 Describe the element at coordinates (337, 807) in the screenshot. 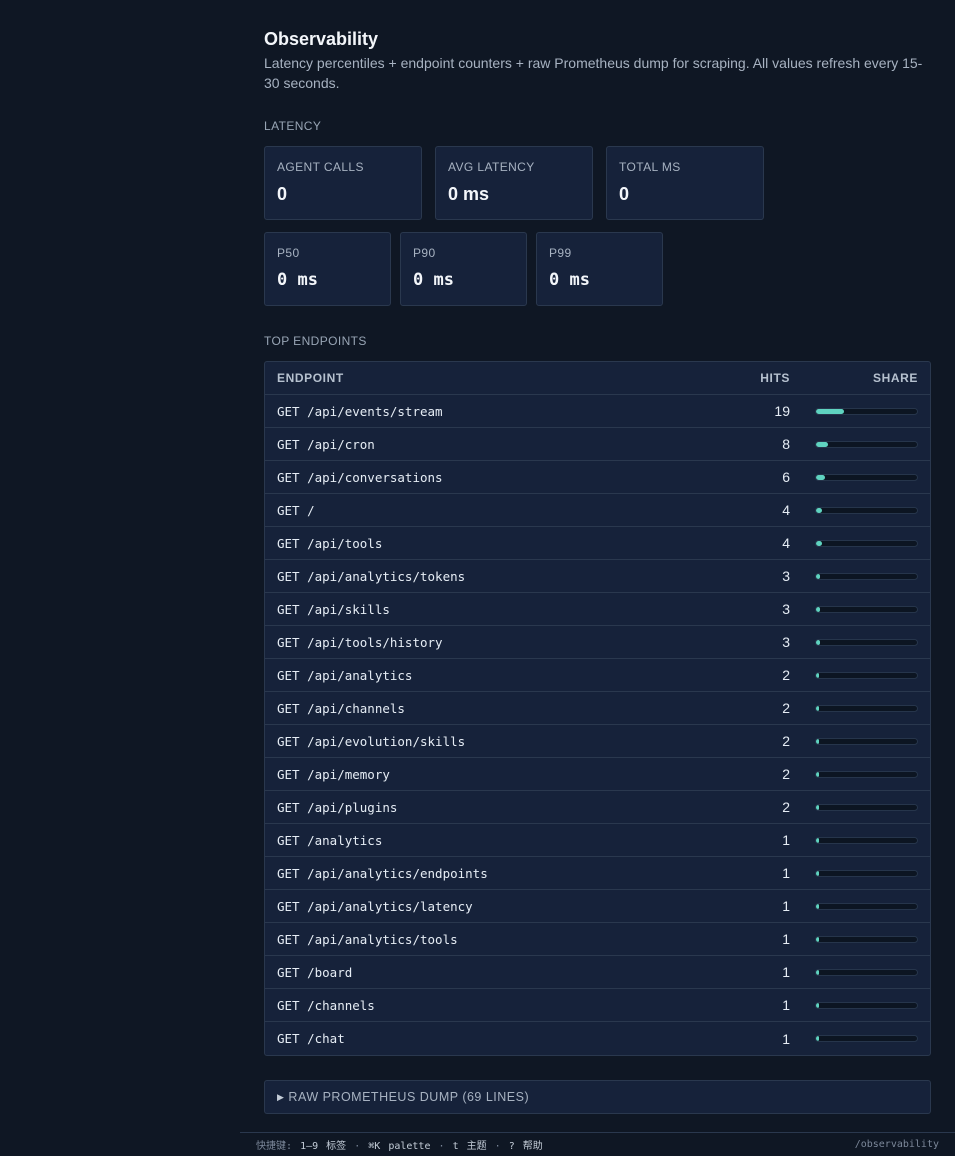

I see `endpoint-cell: GET /api/plugins` at that location.